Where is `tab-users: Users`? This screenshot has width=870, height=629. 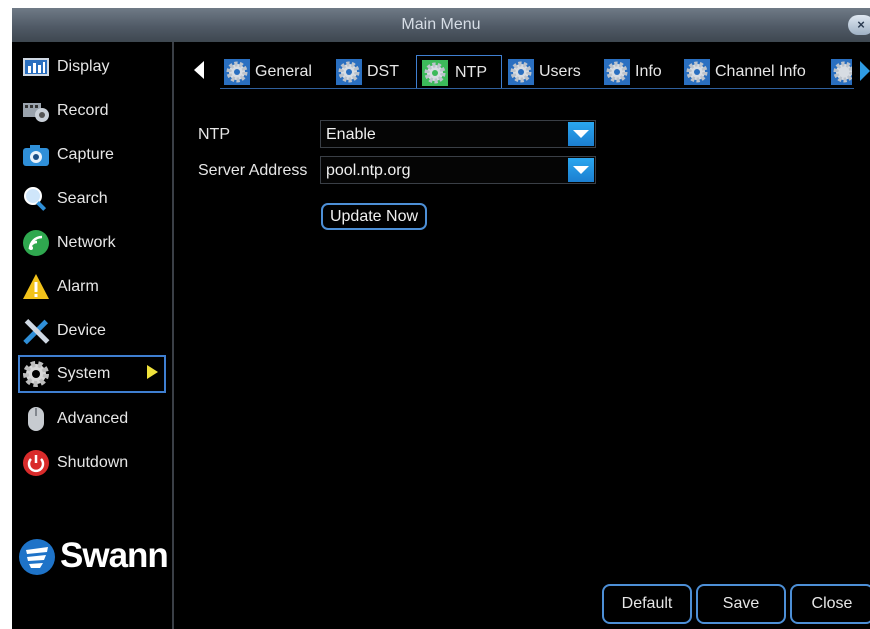 tab-users: Users is located at coordinates (550, 72).